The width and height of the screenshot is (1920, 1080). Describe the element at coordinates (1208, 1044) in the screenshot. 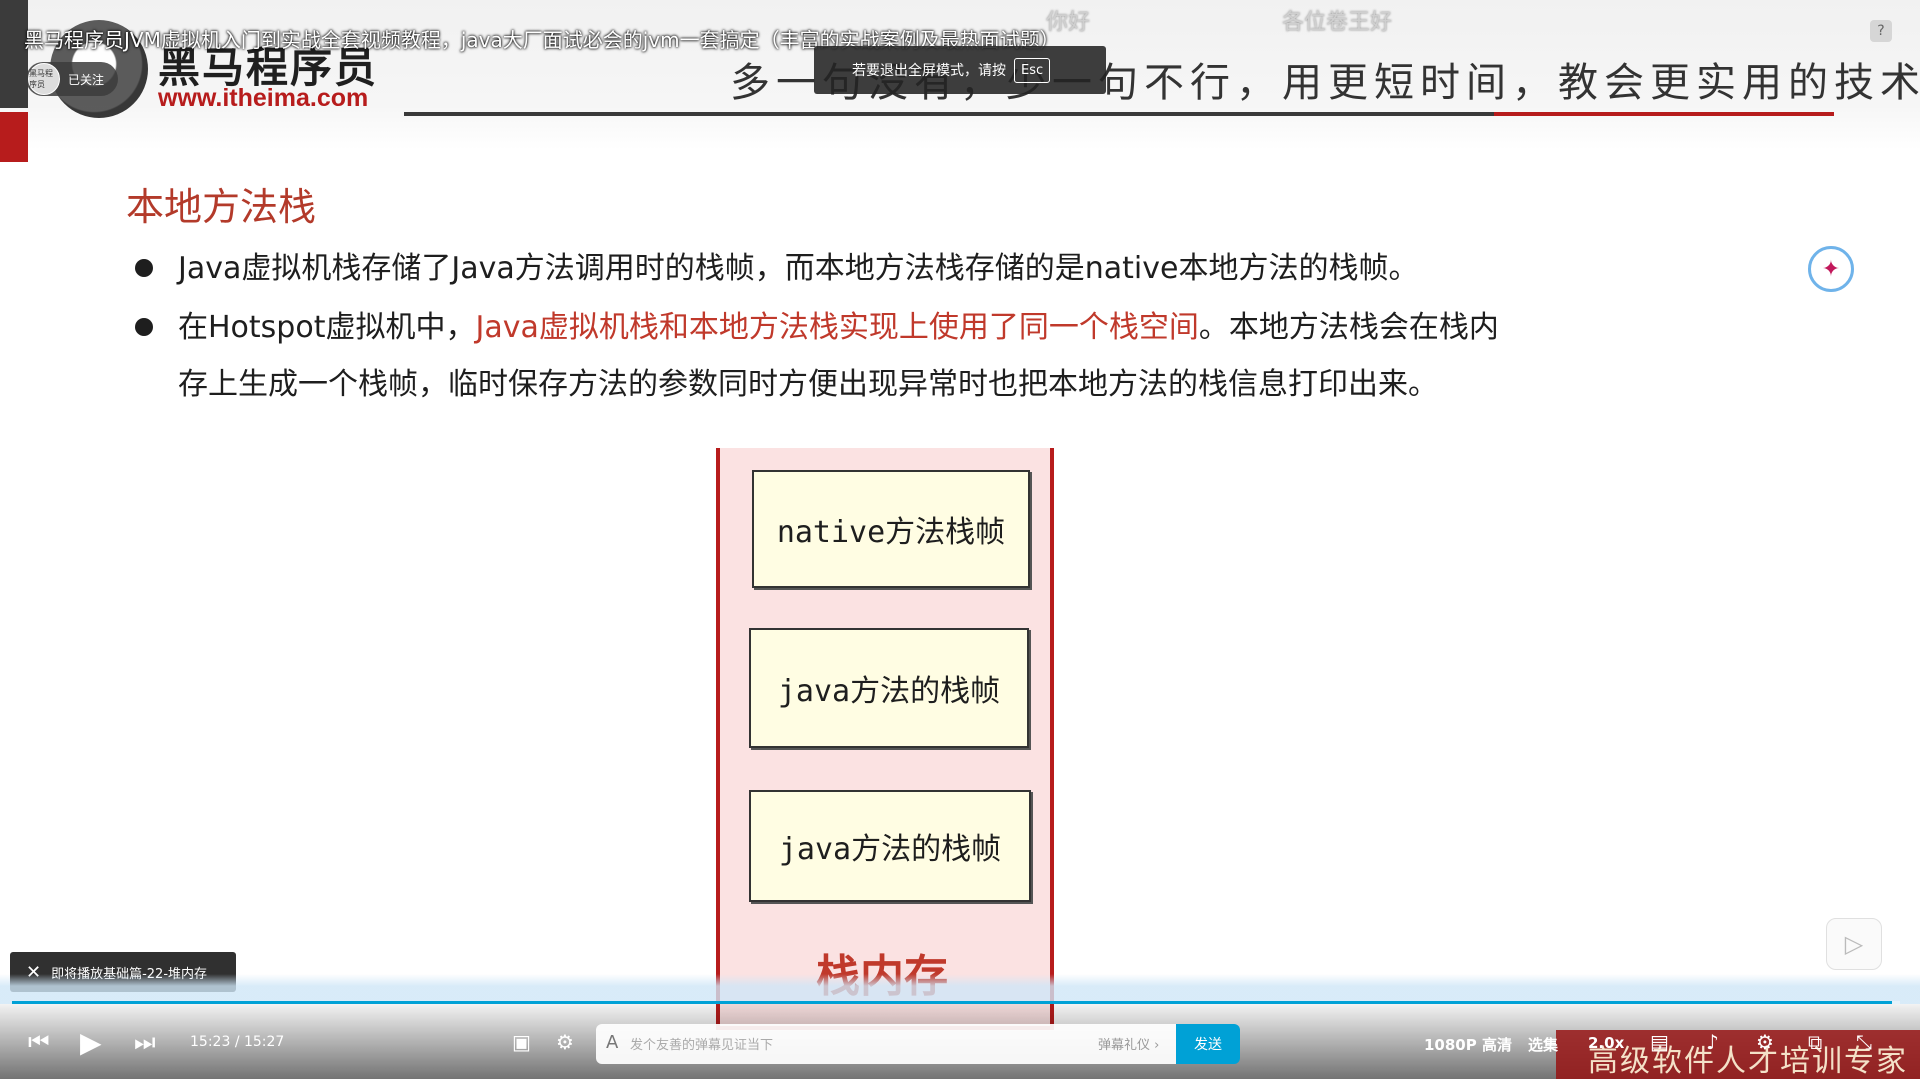

I see `send-danmaku-button: 发送` at that location.